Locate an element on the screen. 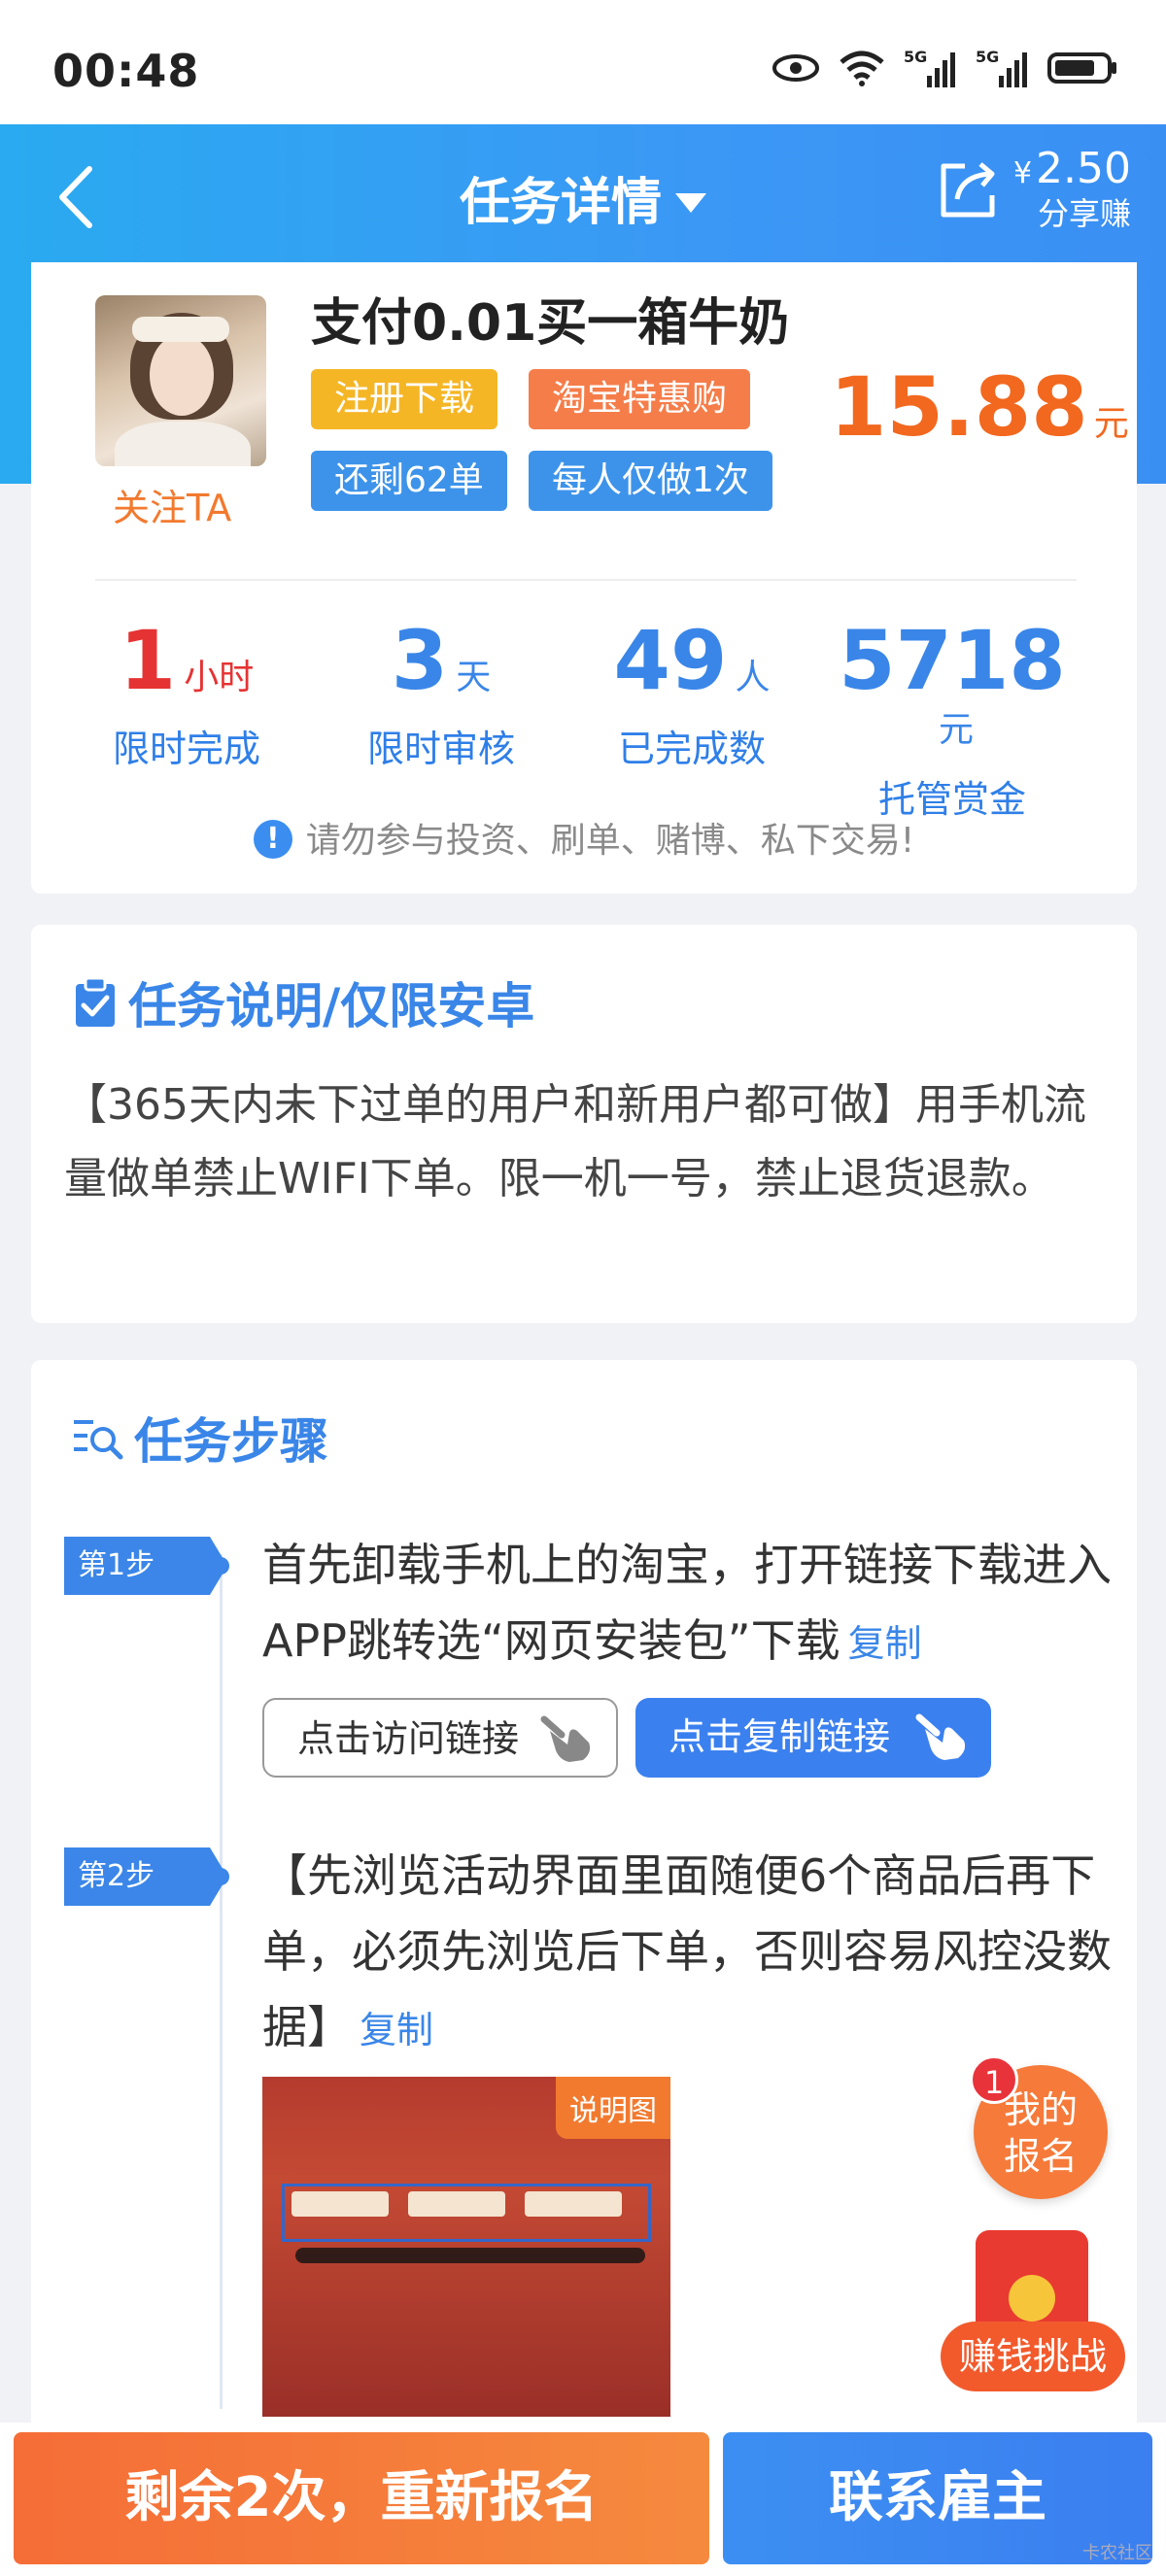 This screenshot has width=1166, height=2576. task-title: 支付0.01买一箱牛奶 is located at coordinates (550, 323).